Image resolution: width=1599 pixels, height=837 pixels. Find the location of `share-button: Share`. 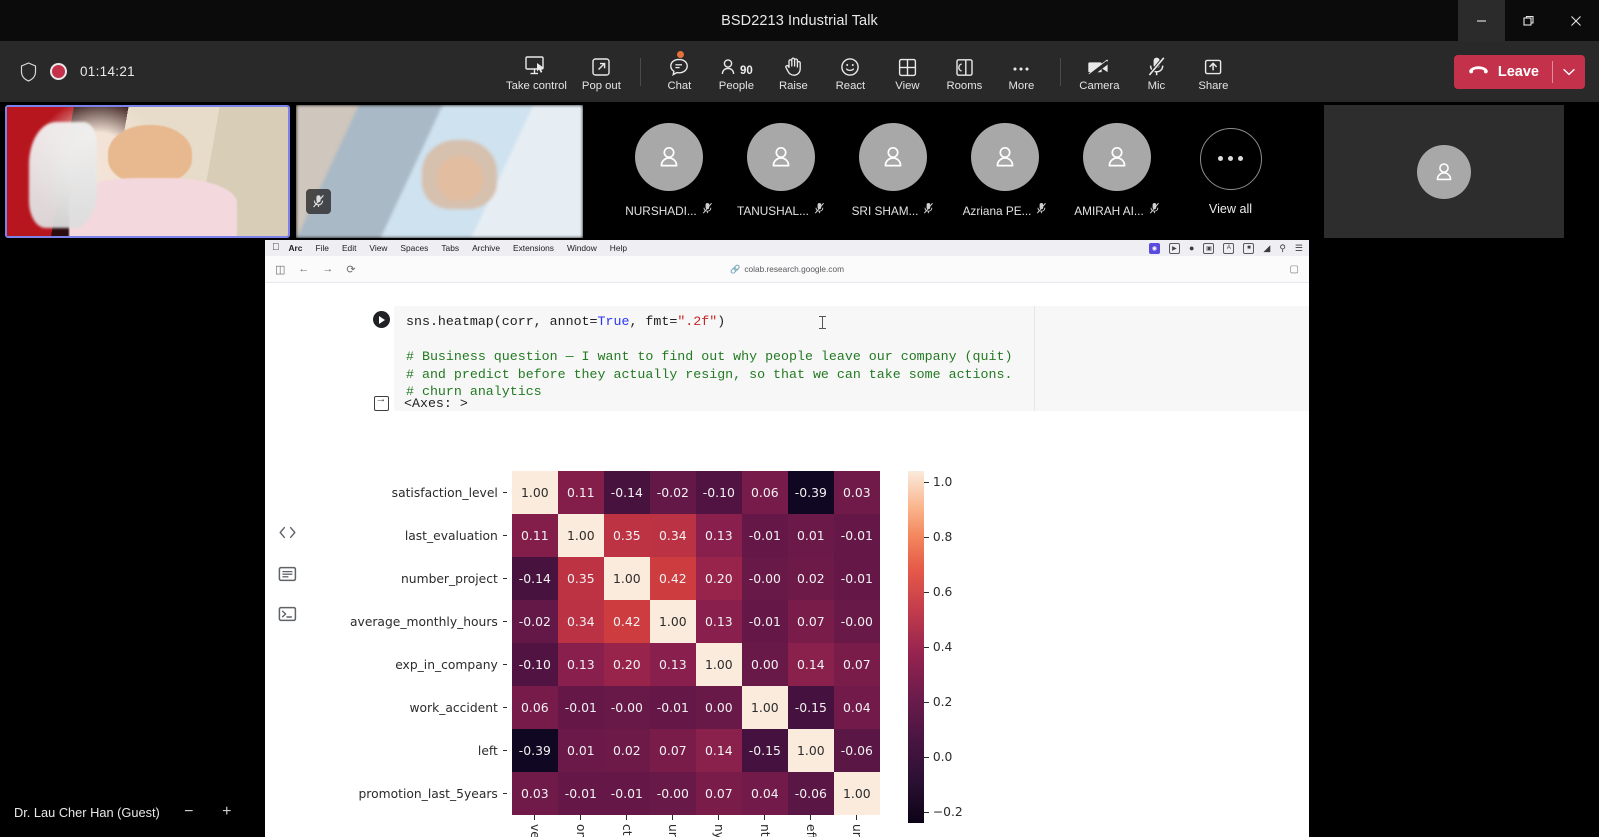

share-button: Share is located at coordinates (1213, 71).